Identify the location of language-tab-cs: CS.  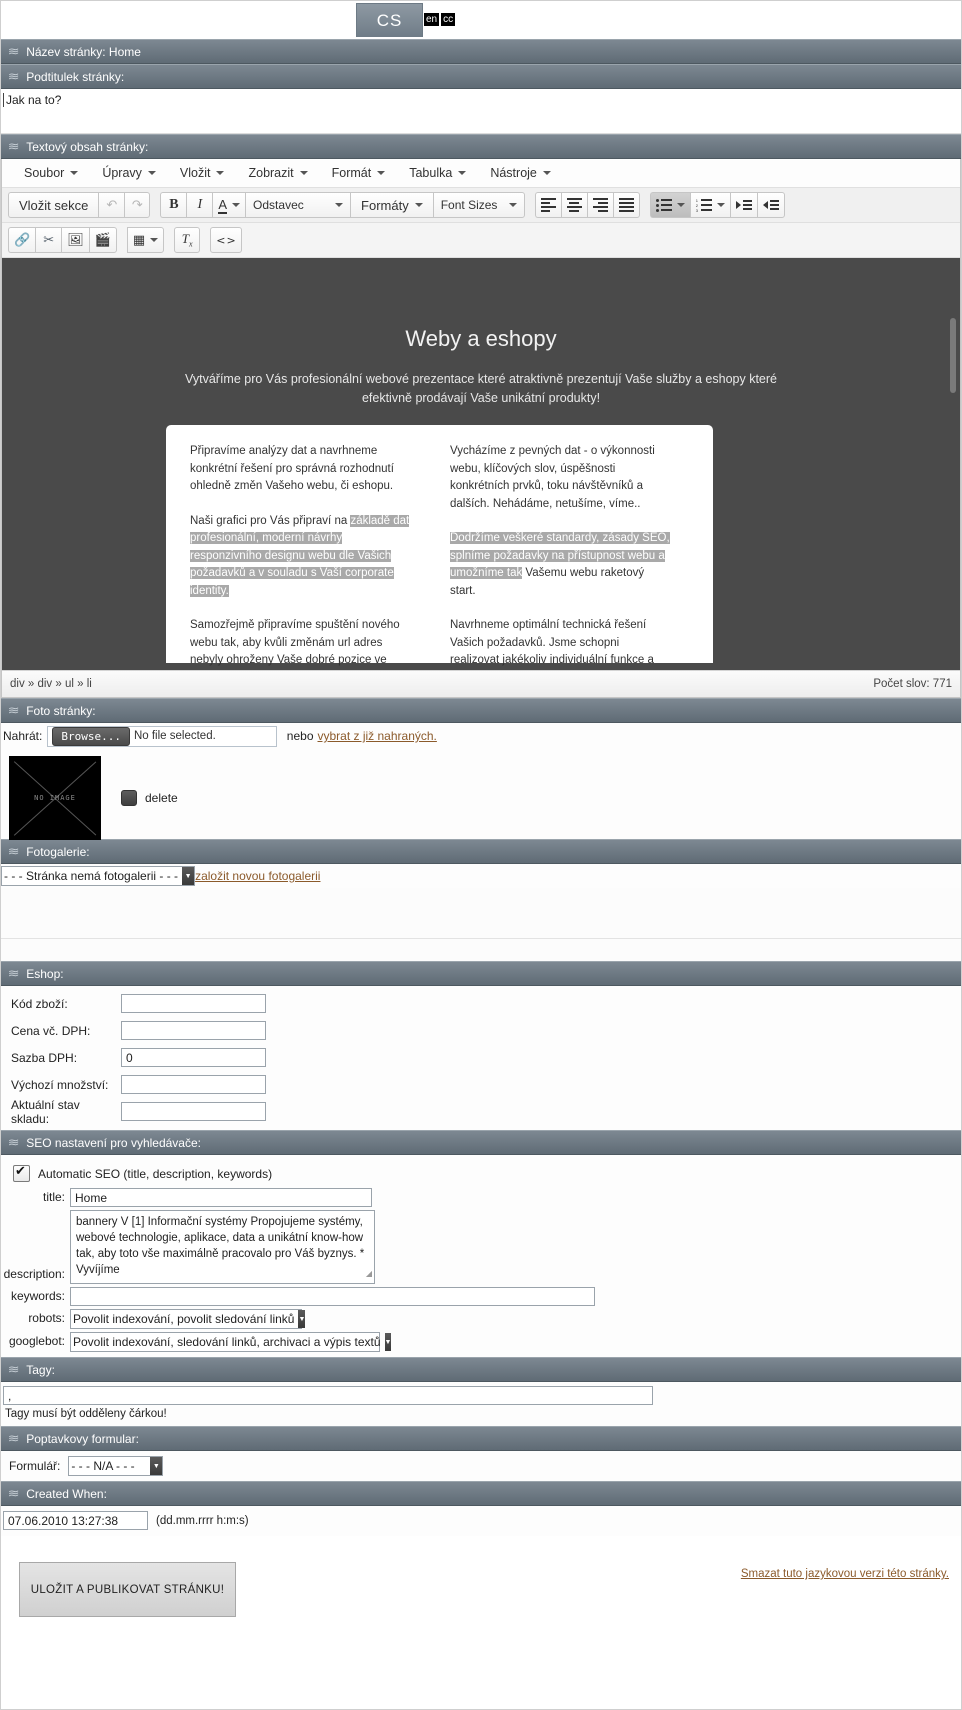
(389, 20).